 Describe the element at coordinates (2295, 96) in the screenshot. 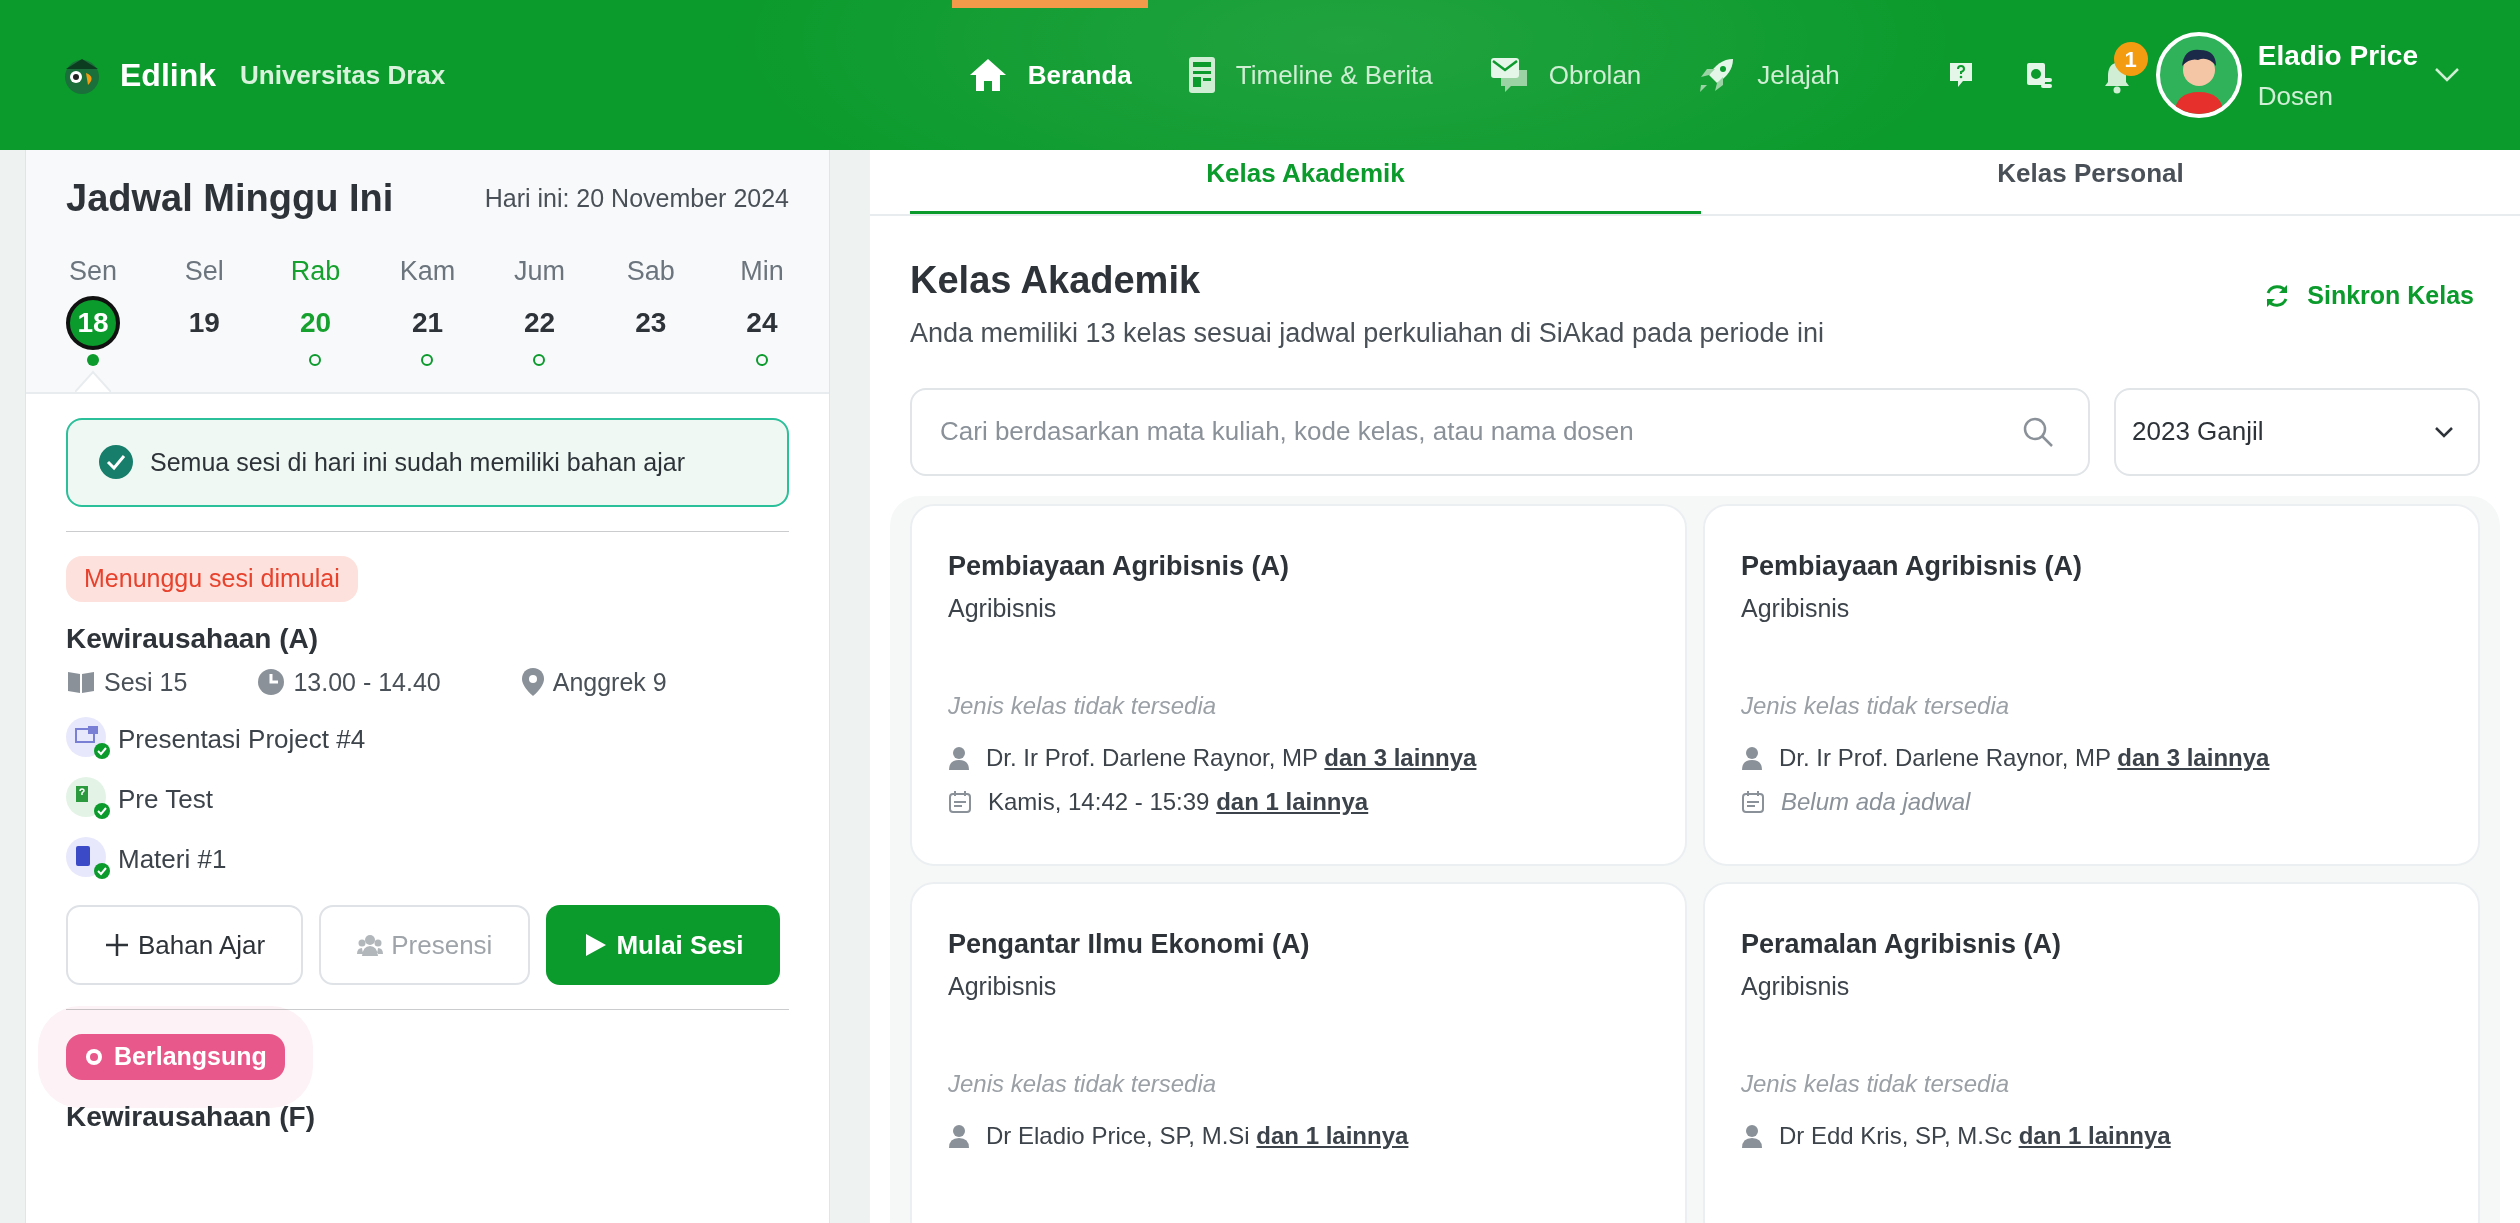

I see `user-role: Dosen` at that location.